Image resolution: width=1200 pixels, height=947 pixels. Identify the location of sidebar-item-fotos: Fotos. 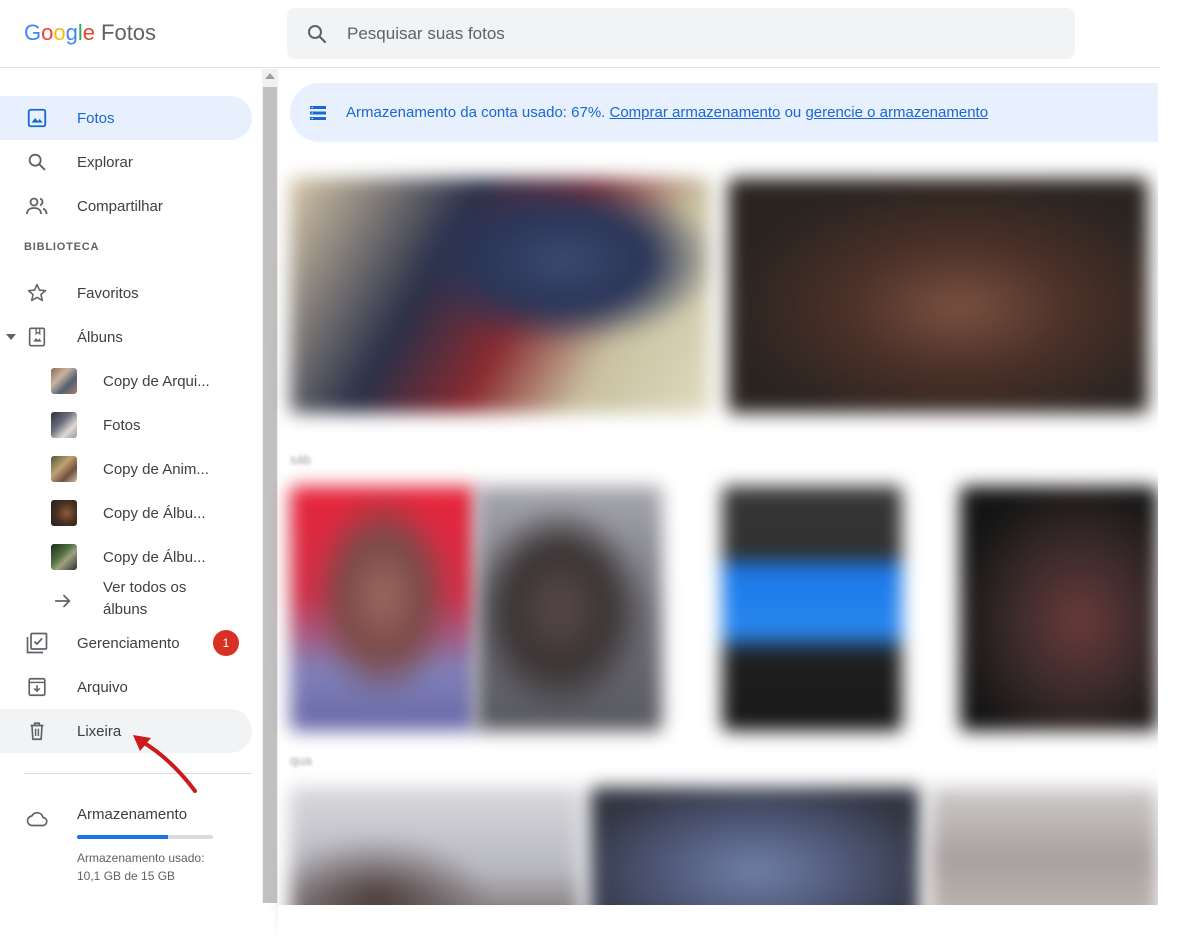
(126, 118).